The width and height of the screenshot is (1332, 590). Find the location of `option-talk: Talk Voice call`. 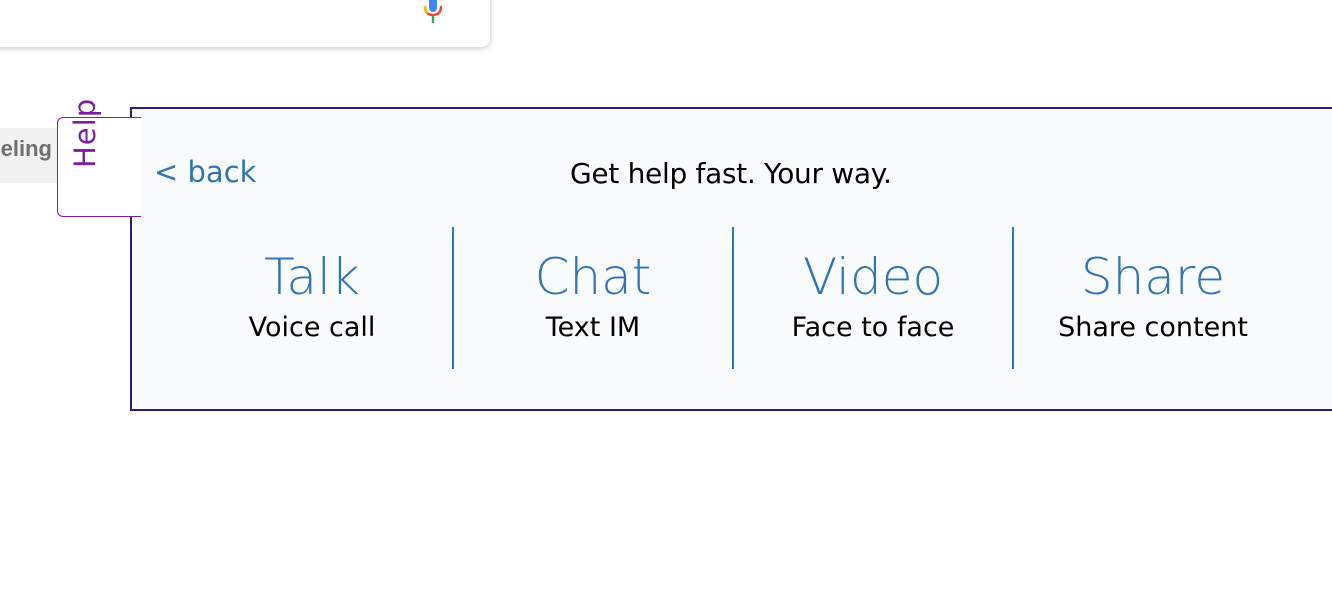

option-talk: Talk Voice call is located at coordinates (312, 298).